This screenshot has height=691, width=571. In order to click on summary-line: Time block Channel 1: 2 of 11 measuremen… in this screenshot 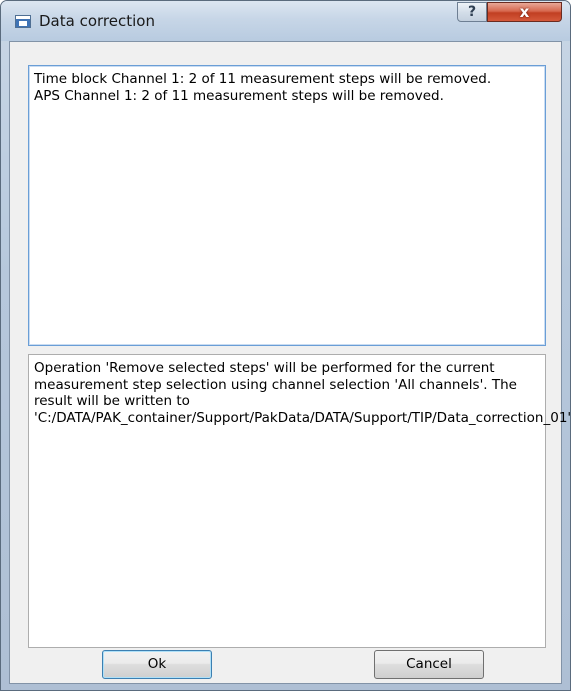, I will do `click(263, 79)`.